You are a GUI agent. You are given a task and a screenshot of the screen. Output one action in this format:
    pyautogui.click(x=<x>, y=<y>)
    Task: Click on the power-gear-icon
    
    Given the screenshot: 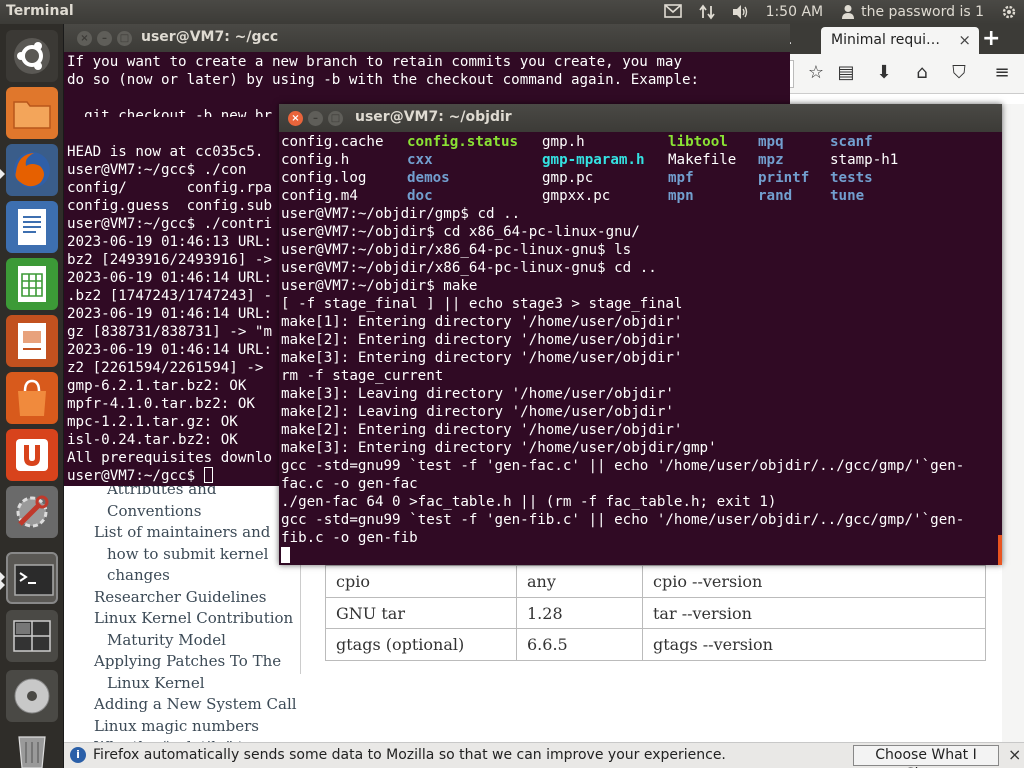 What is the action you would take?
    pyautogui.click(x=1009, y=12)
    